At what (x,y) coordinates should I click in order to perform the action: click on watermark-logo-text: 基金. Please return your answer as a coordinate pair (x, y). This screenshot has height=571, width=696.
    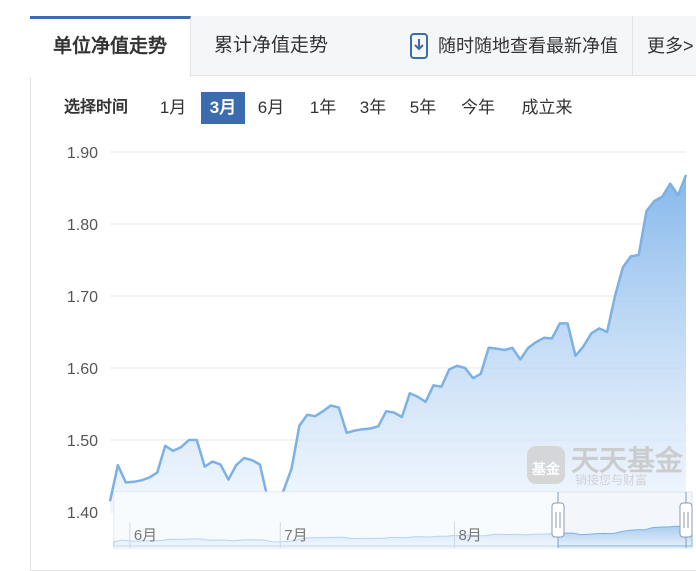
    Looking at the image, I should click on (546, 469).